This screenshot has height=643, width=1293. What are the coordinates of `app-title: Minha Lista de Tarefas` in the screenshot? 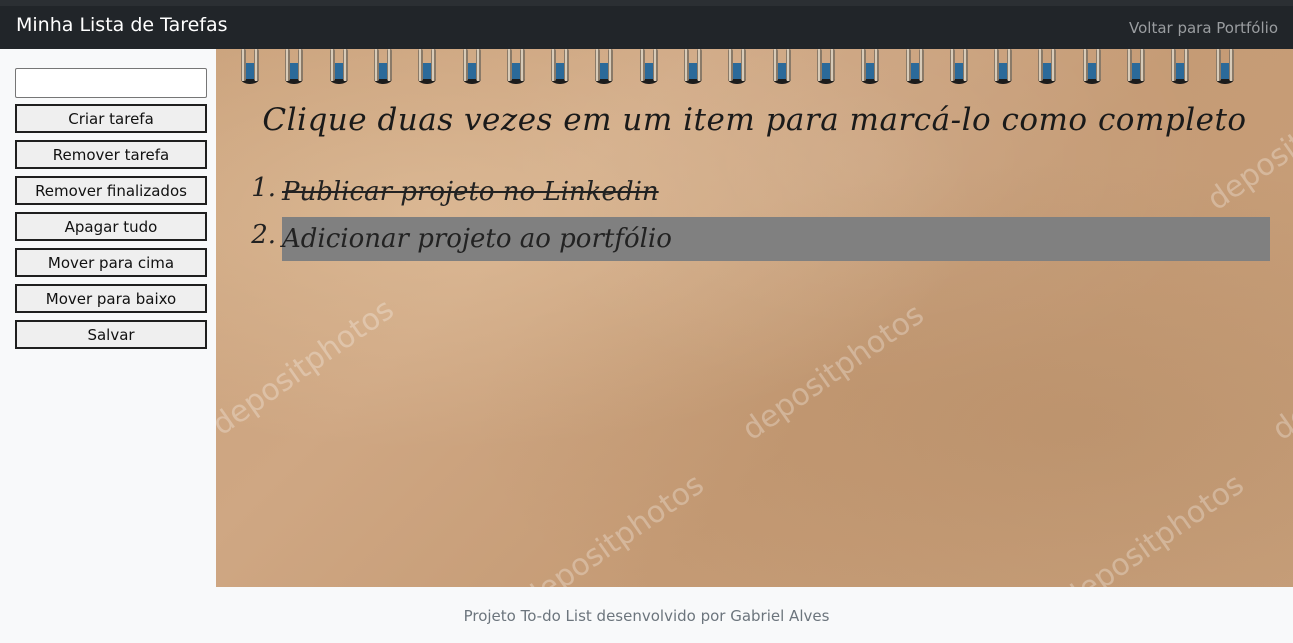 It's located at (122, 25).